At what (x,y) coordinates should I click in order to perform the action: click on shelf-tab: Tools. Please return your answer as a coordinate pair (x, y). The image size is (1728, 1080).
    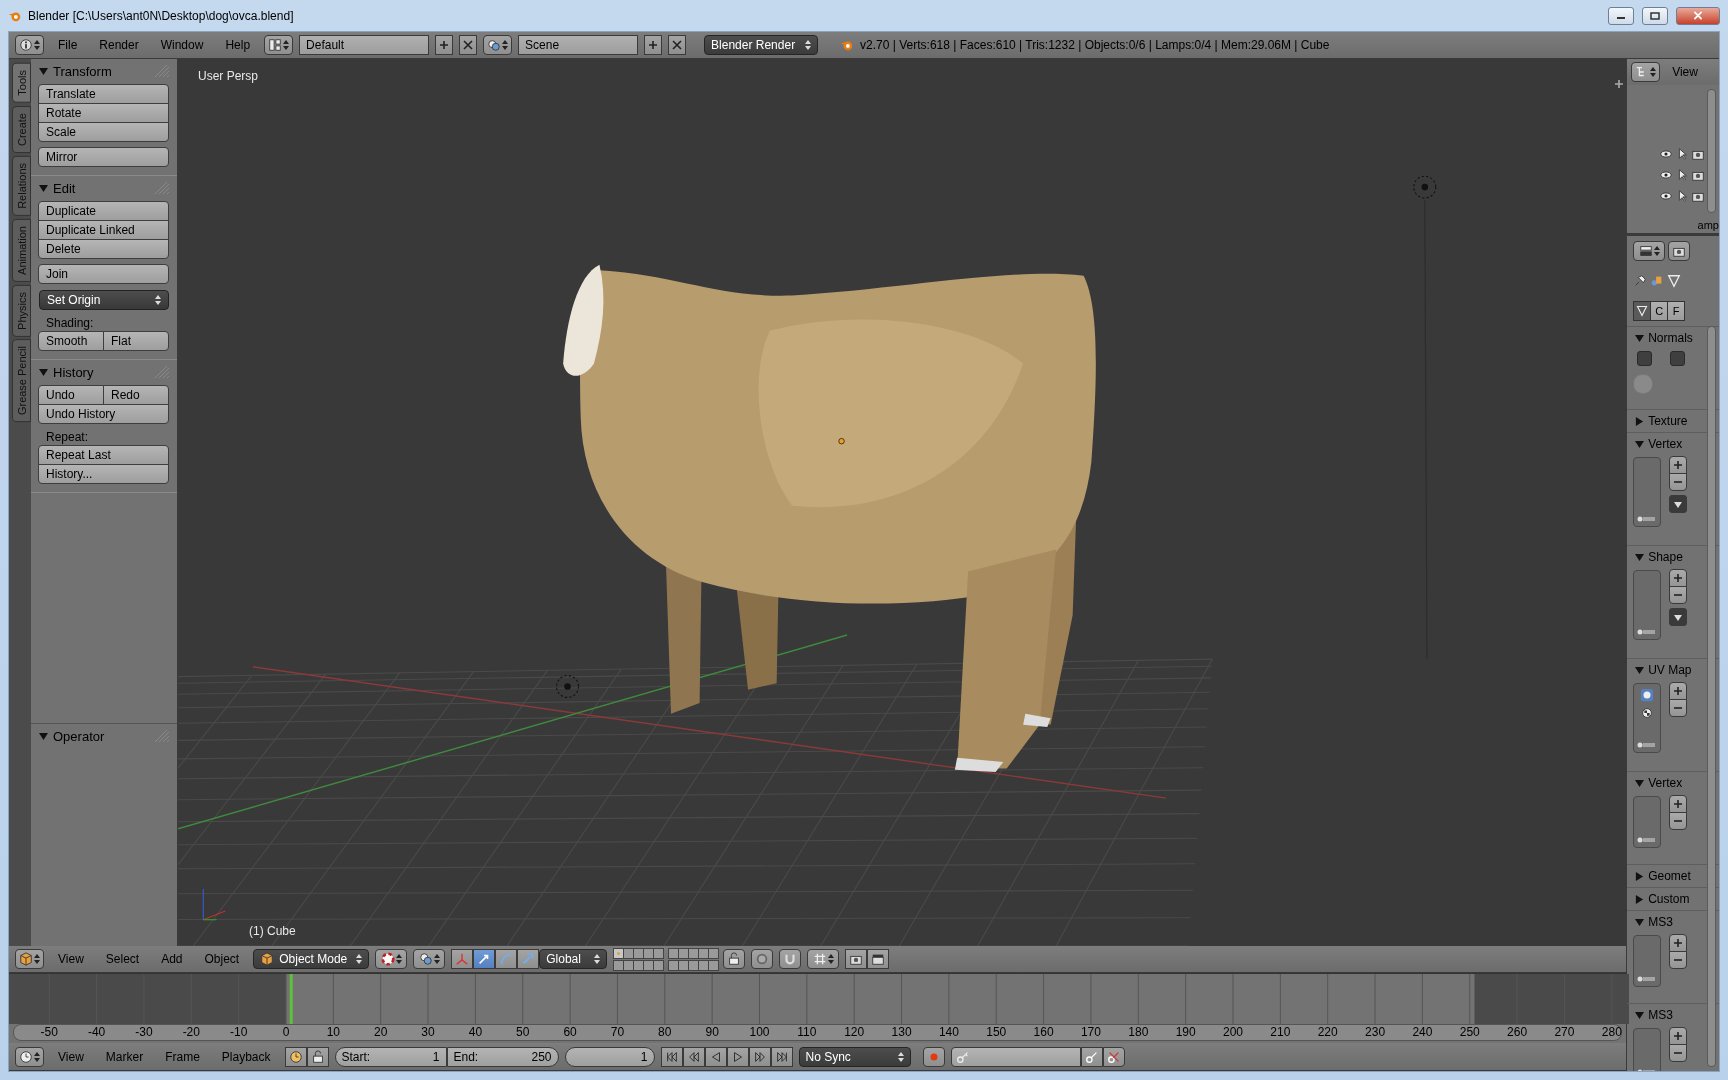
    Looking at the image, I should click on (21, 83).